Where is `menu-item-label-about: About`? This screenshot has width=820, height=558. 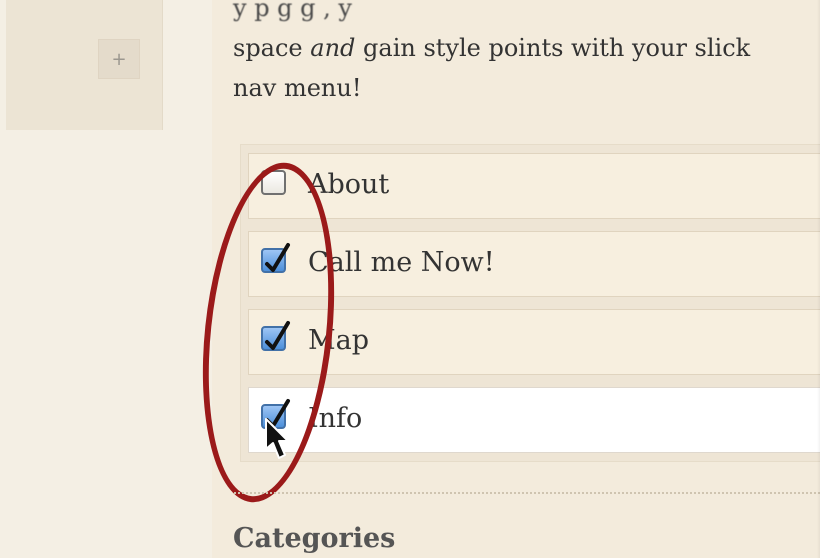
menu-item-label-about: About is located at coordinates (349, 184).